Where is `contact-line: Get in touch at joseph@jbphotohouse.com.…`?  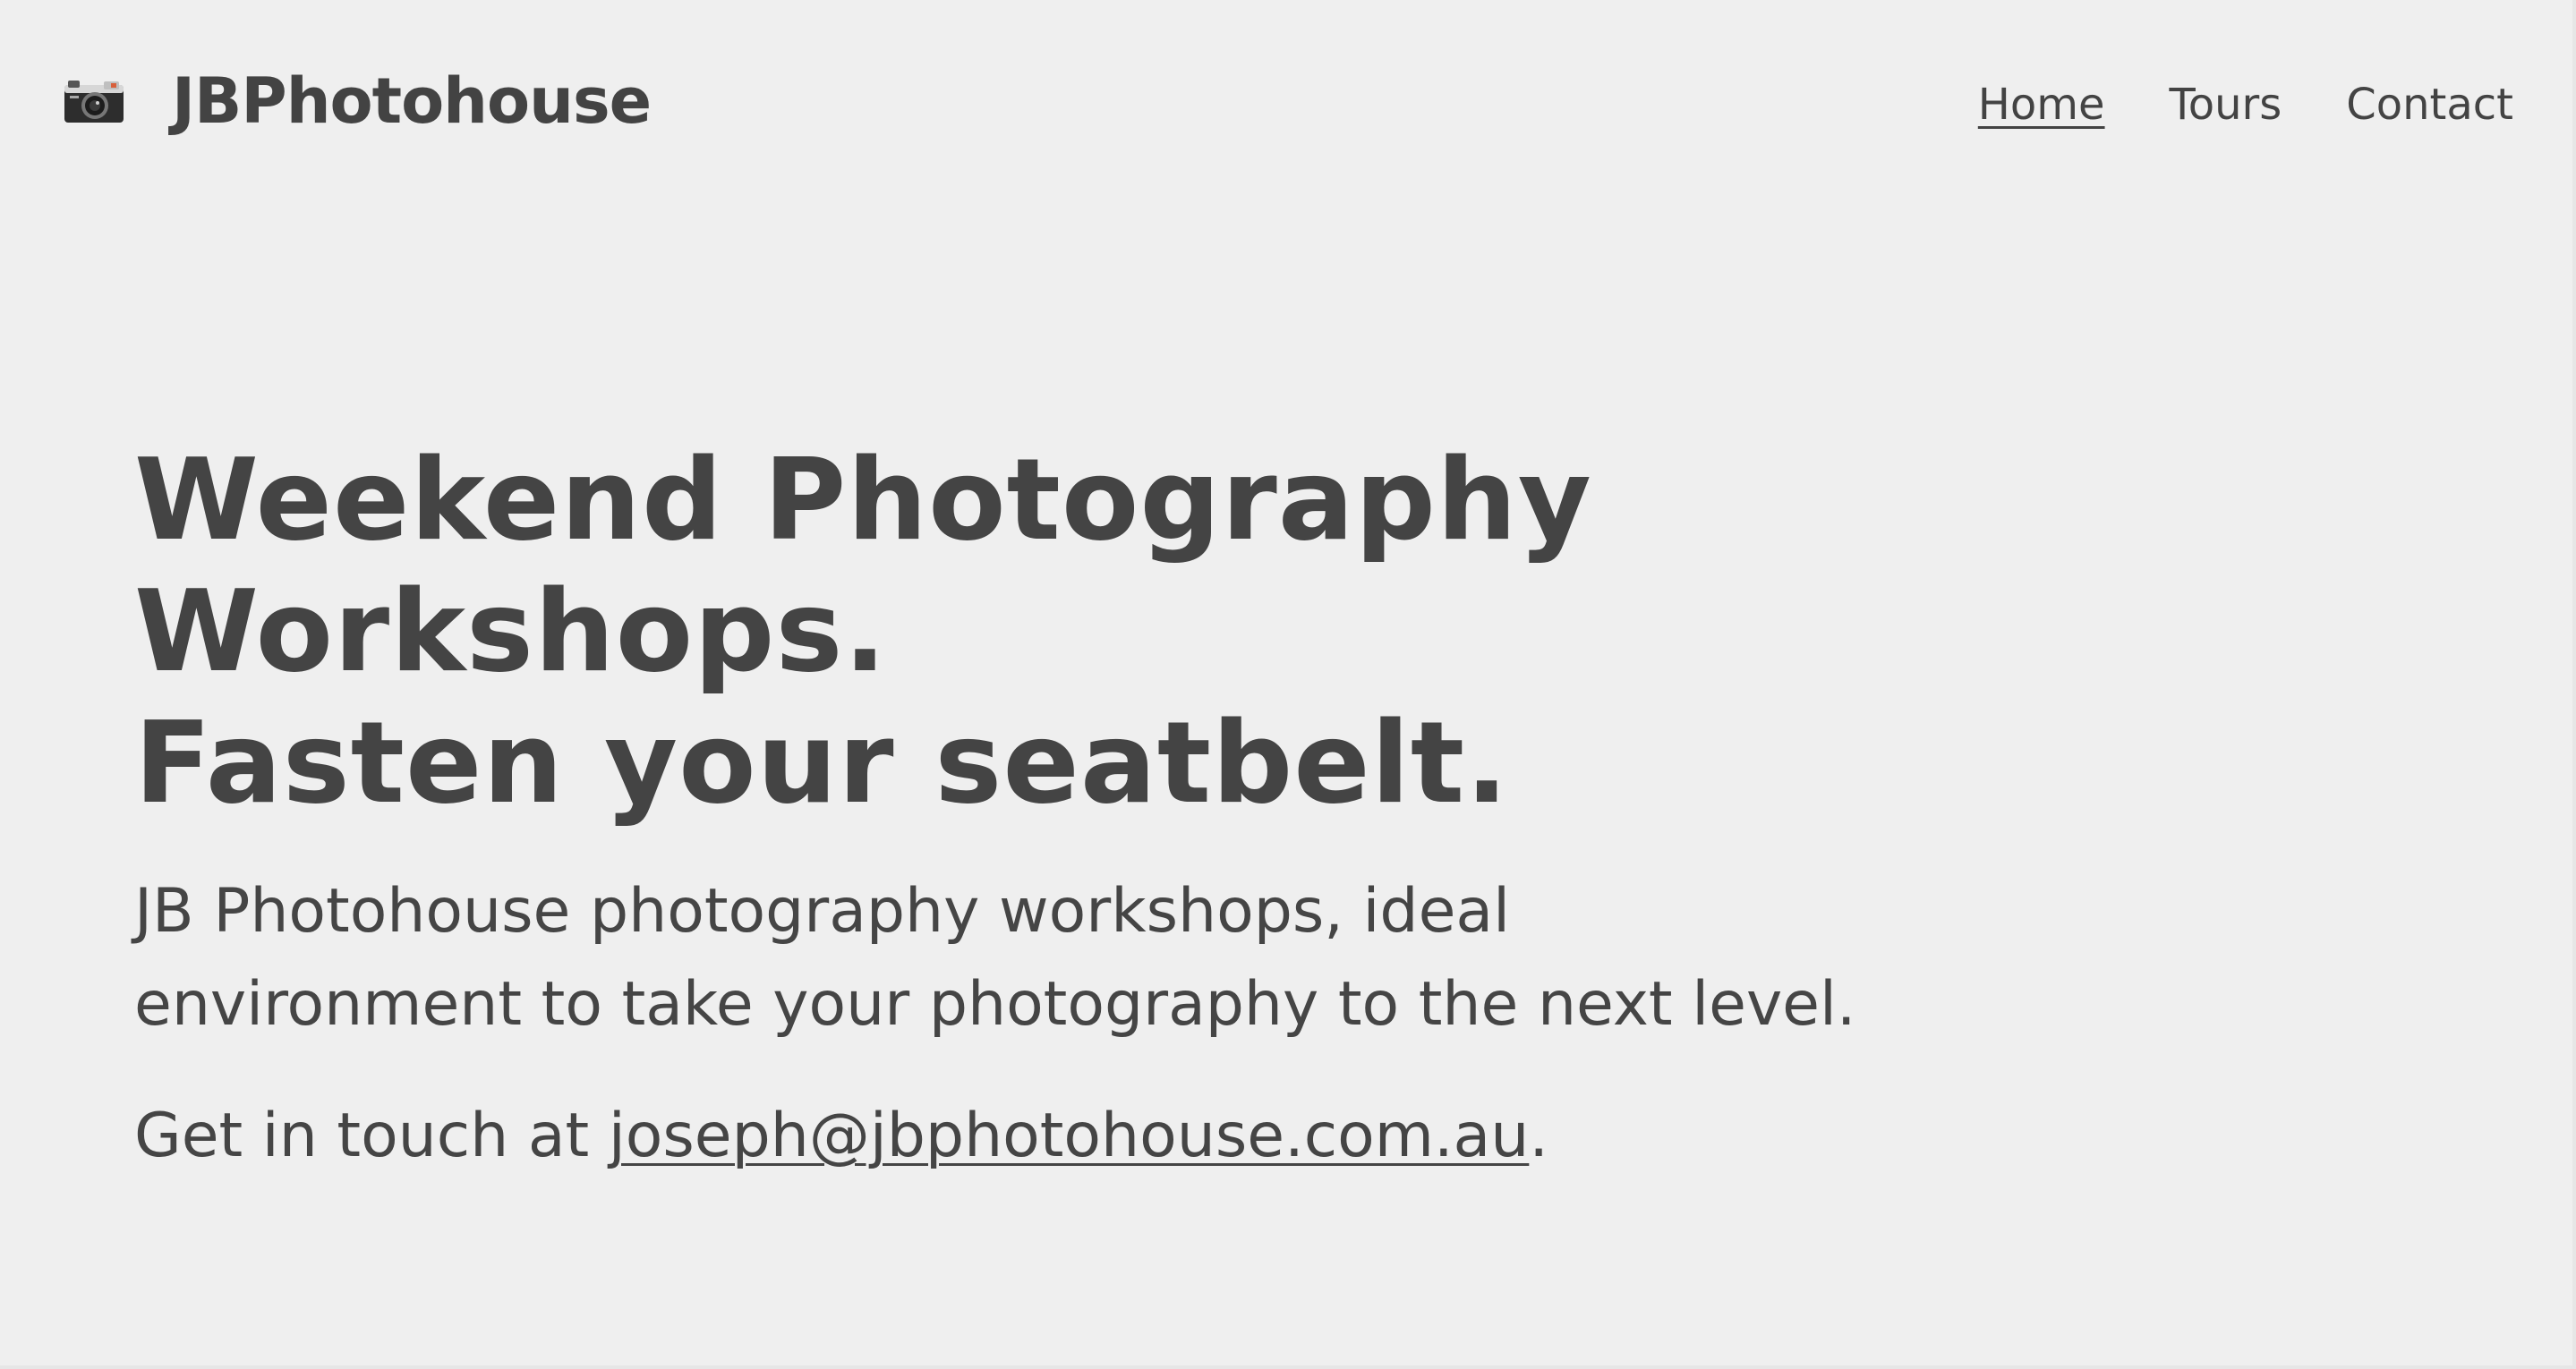
contact-line: Get in touch at joseph@jbphotohouse.com.… is located at coordinates (1029, 1136).